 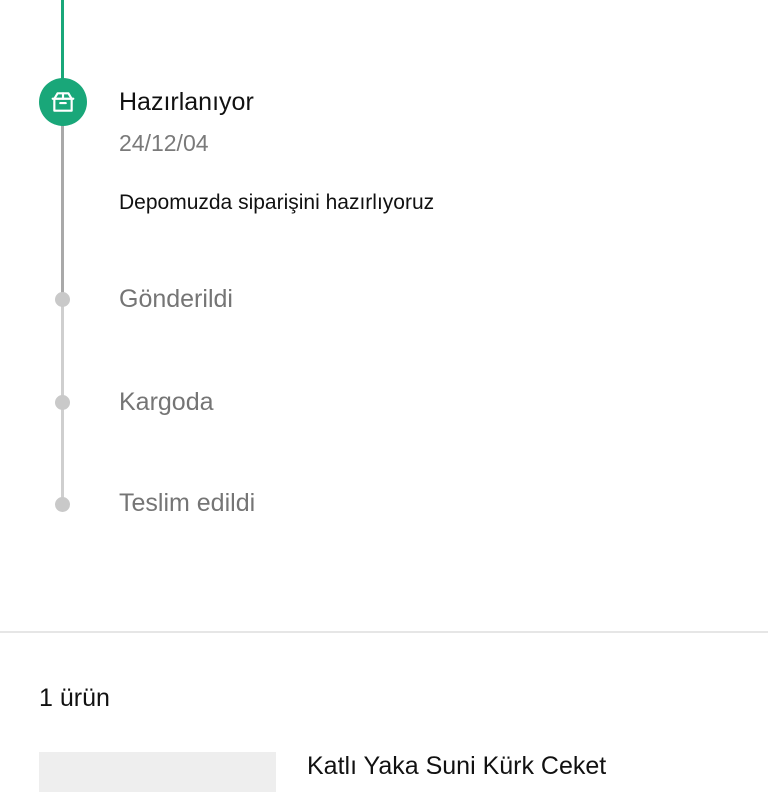 I want to click on box-icon, so click(x=63, y=102).